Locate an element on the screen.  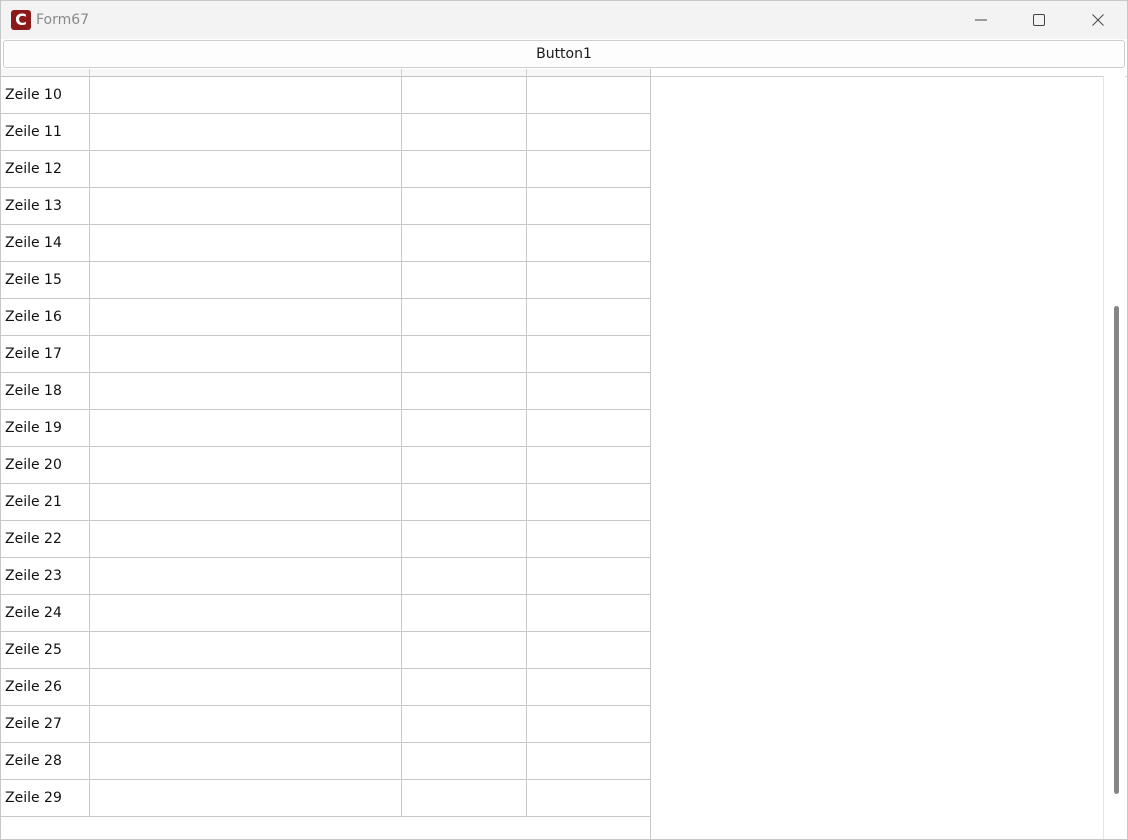
row-header-cell: Zeile 23 is located at coordinates (45, 576).